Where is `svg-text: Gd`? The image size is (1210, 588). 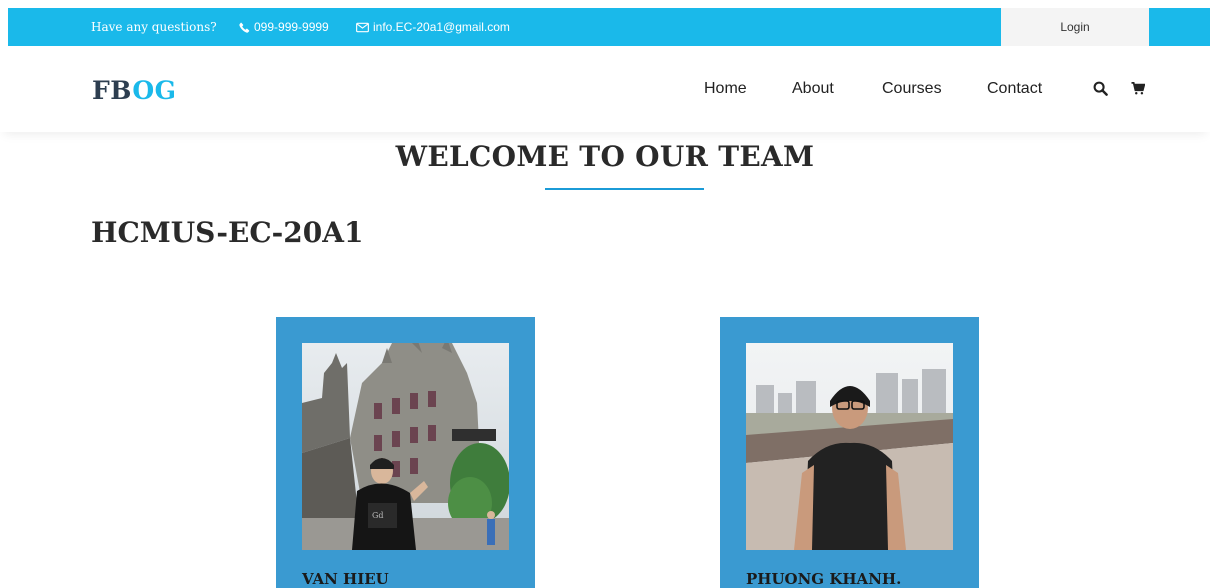
svg-text: Gd is located at coordinates (378, 515).